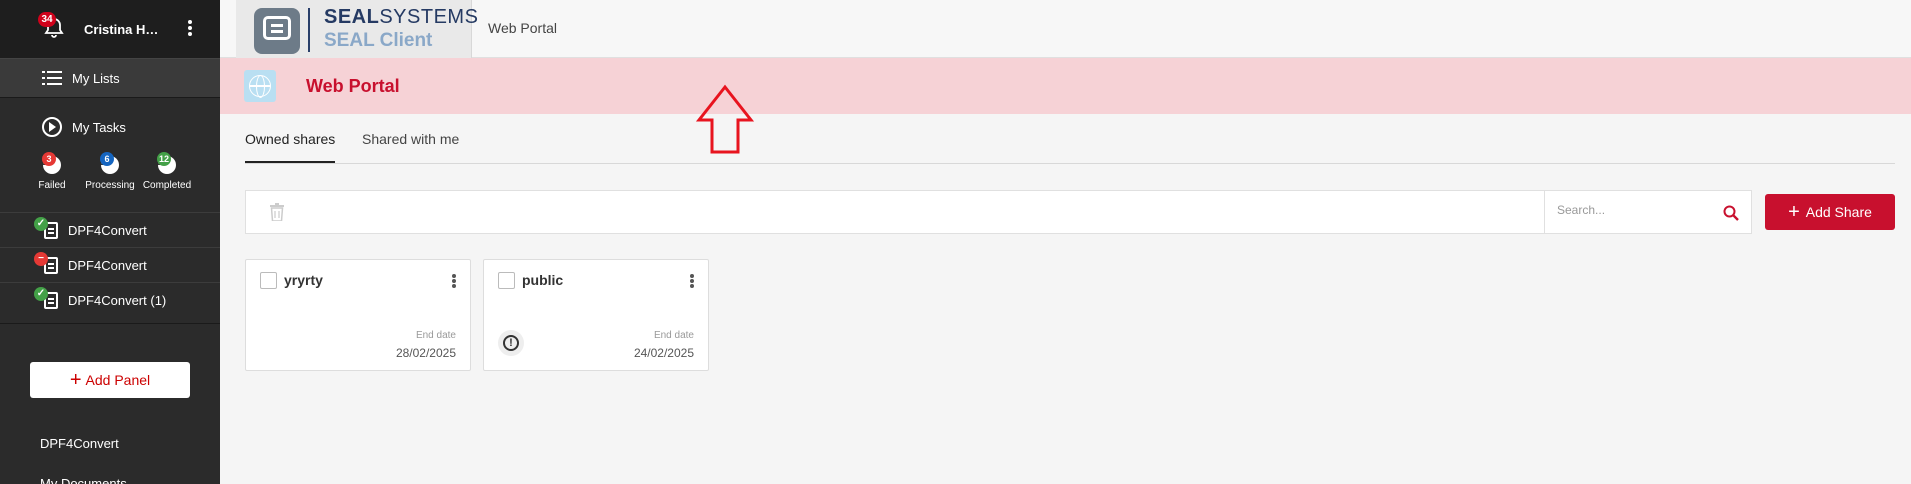  I want to click on error-icon: −, so click(41, 259).